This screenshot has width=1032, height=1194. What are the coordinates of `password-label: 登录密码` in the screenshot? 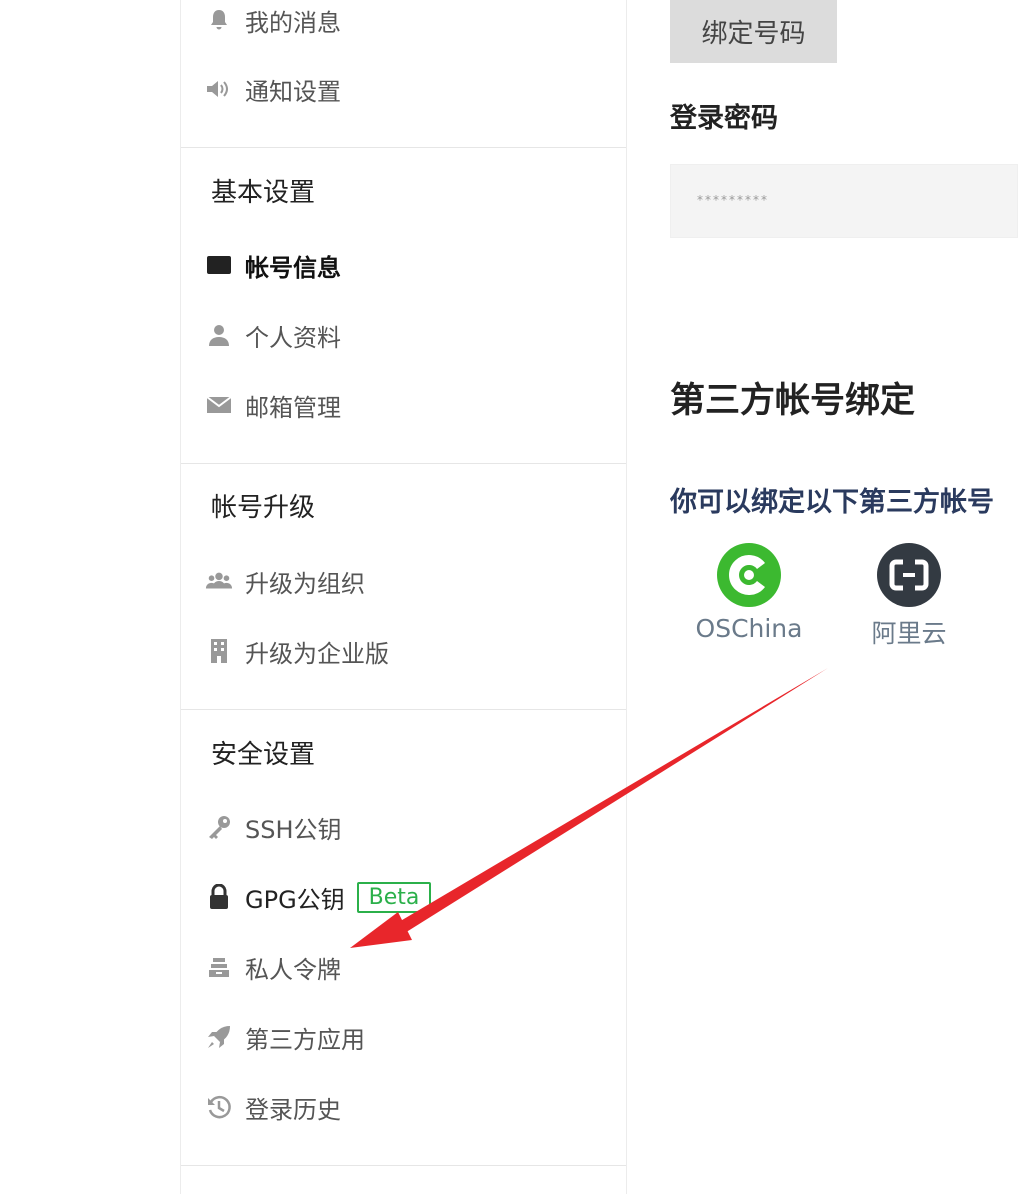 It's located at (724, 118).